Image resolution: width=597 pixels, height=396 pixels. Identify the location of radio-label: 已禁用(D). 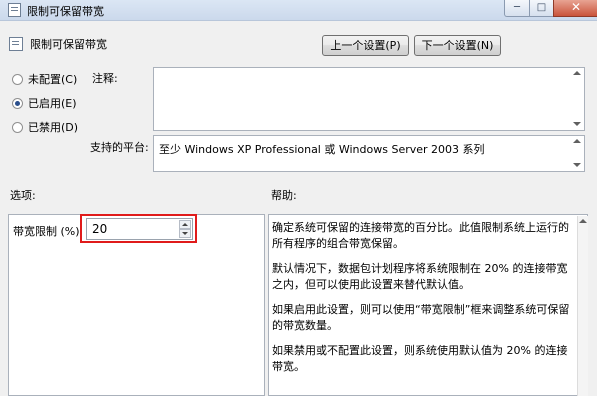
(53, 127).